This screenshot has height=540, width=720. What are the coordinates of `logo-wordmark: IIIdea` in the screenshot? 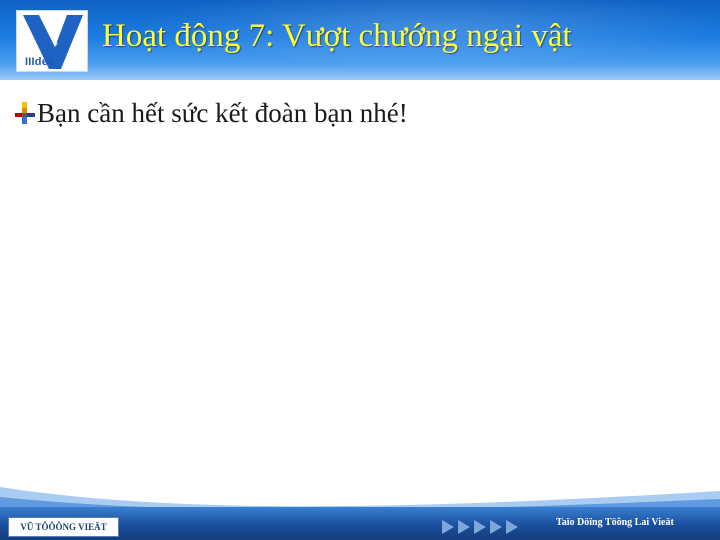 It's located at (40, 62).